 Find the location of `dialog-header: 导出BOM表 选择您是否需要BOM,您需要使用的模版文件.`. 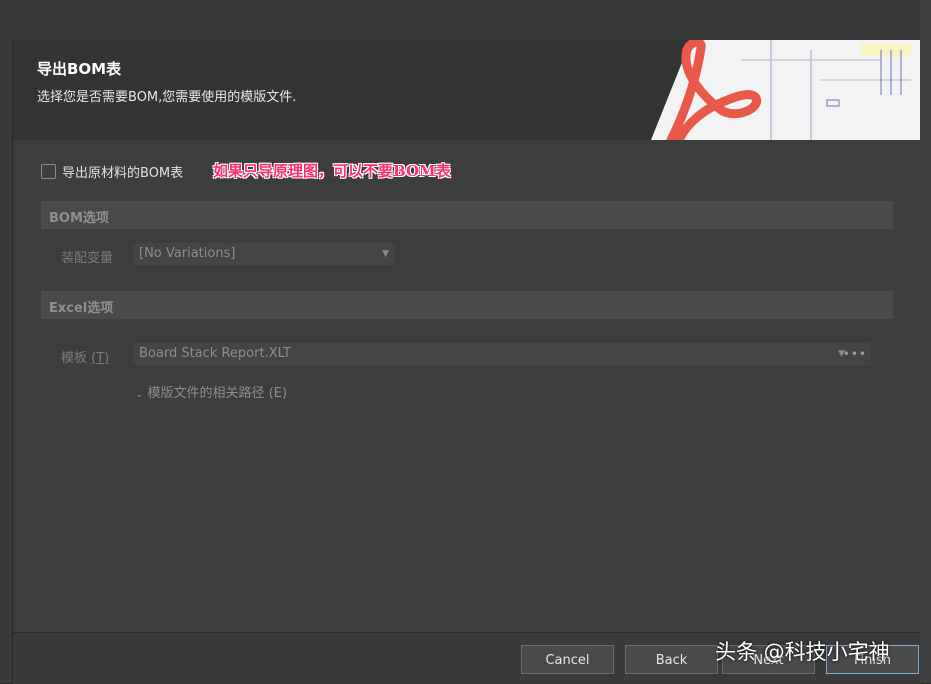

dialog-header: 导出BOM表 选择您是否需要BOM,您需要使用的模版文件. is located at coordinates (467, 90).